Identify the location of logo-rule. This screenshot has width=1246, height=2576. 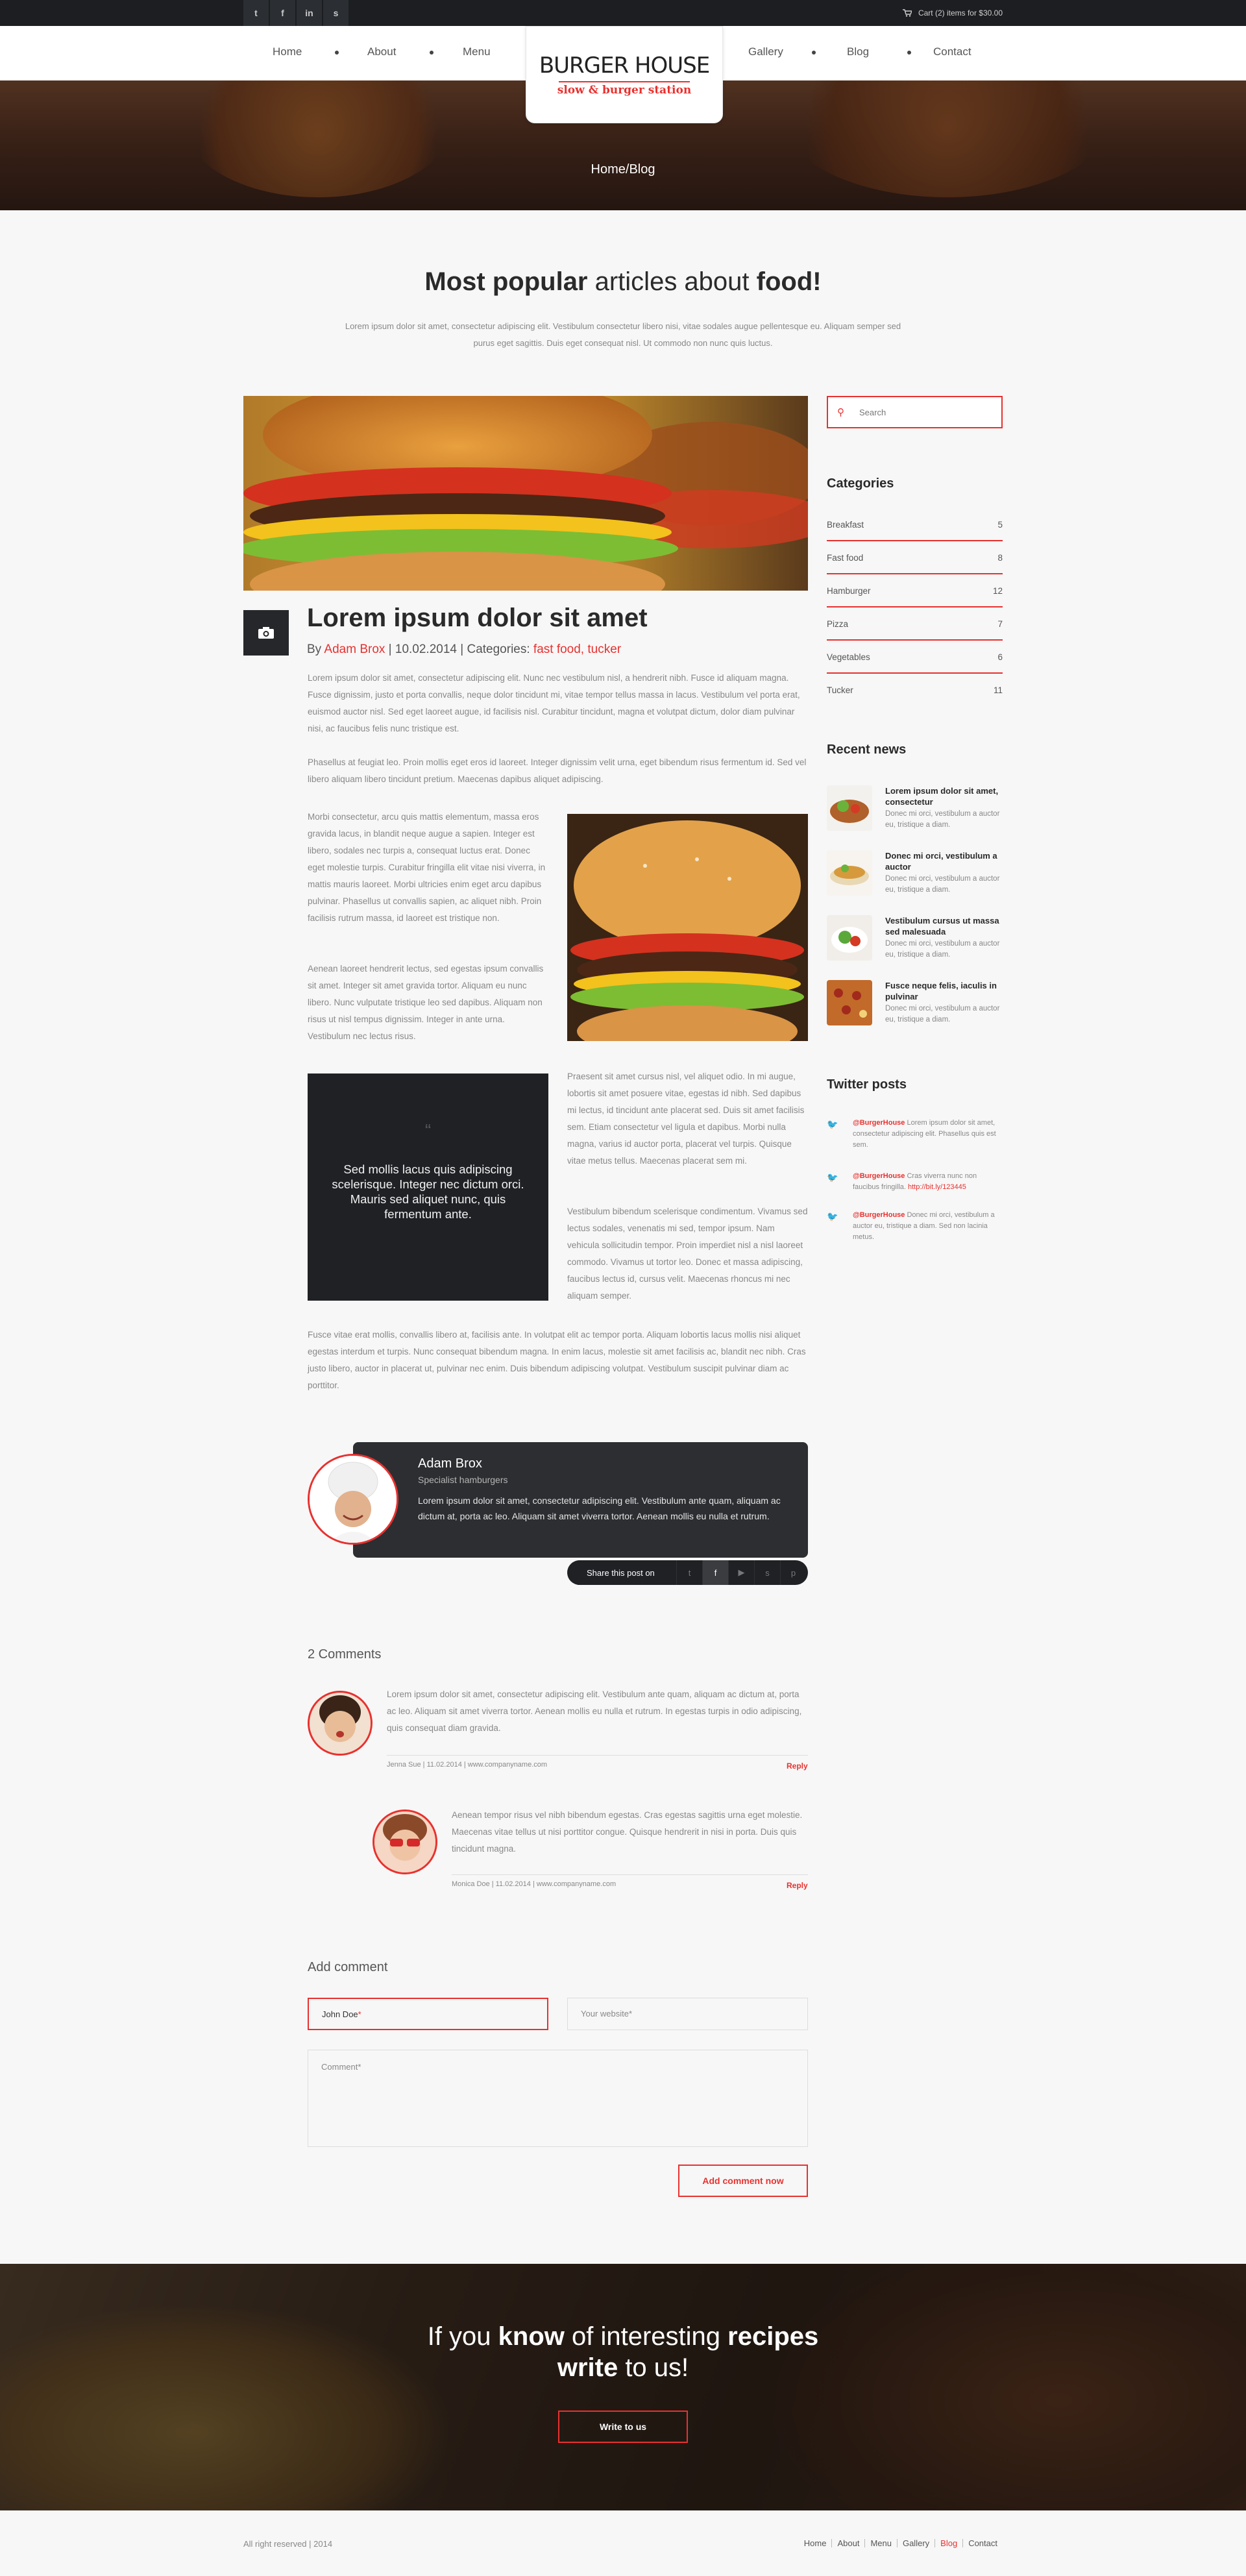
(624, 81).